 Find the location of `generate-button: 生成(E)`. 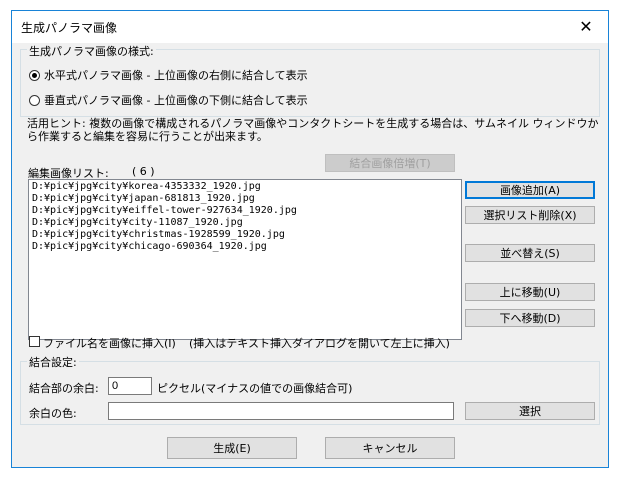

generate-button: 生成(E) is located at coordinates (232, 448).